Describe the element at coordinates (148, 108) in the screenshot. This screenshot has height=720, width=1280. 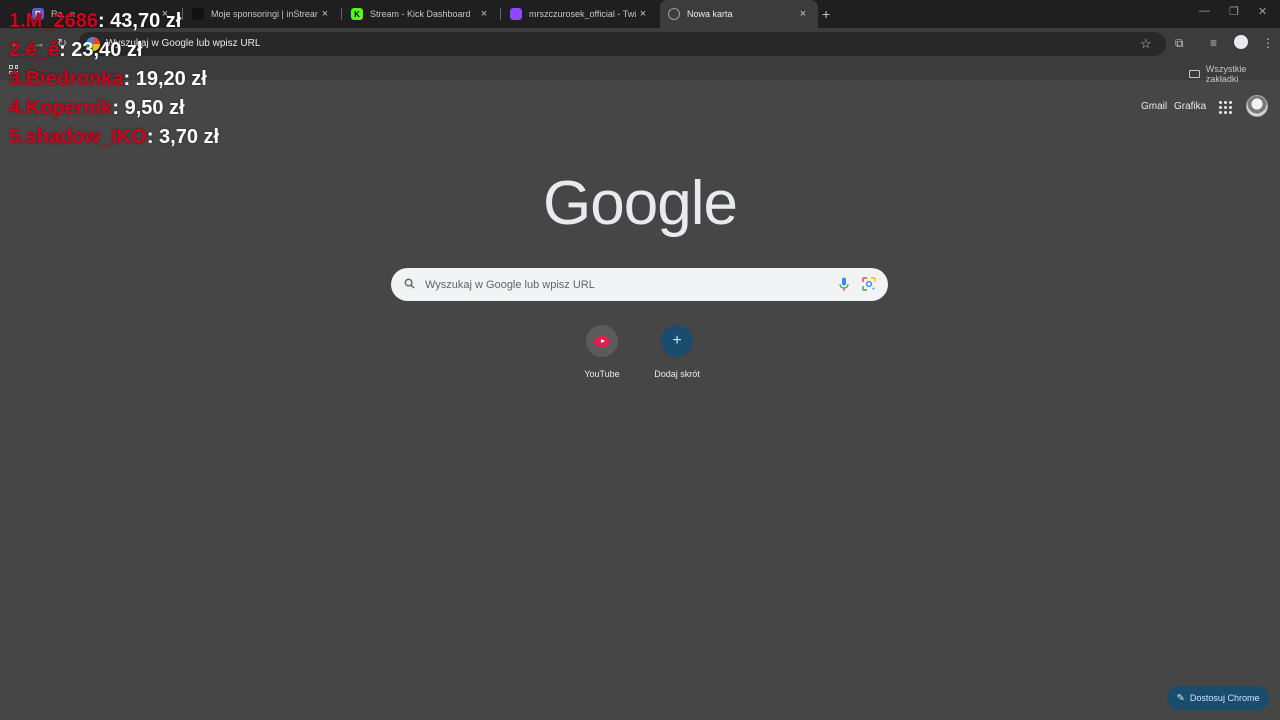
I see `donation-amount: : 9,50 zł` at that location.